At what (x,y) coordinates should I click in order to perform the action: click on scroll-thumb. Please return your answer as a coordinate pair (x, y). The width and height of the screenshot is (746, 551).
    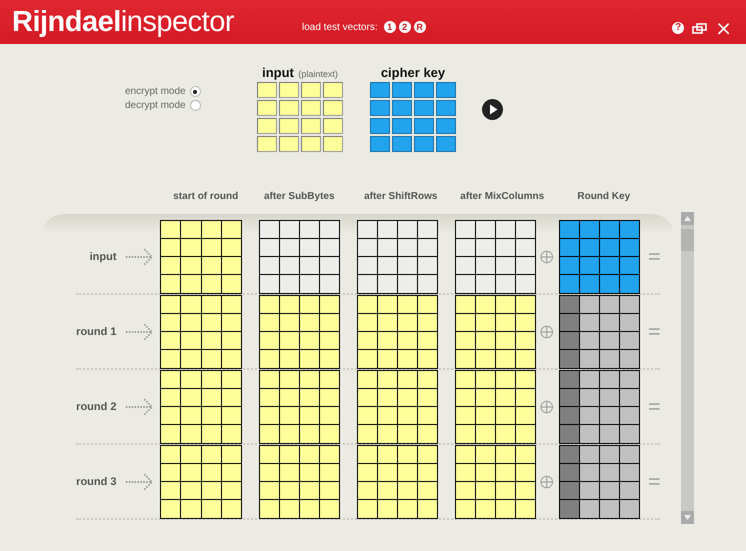
    Looking at the image, I should click on (687, 240).